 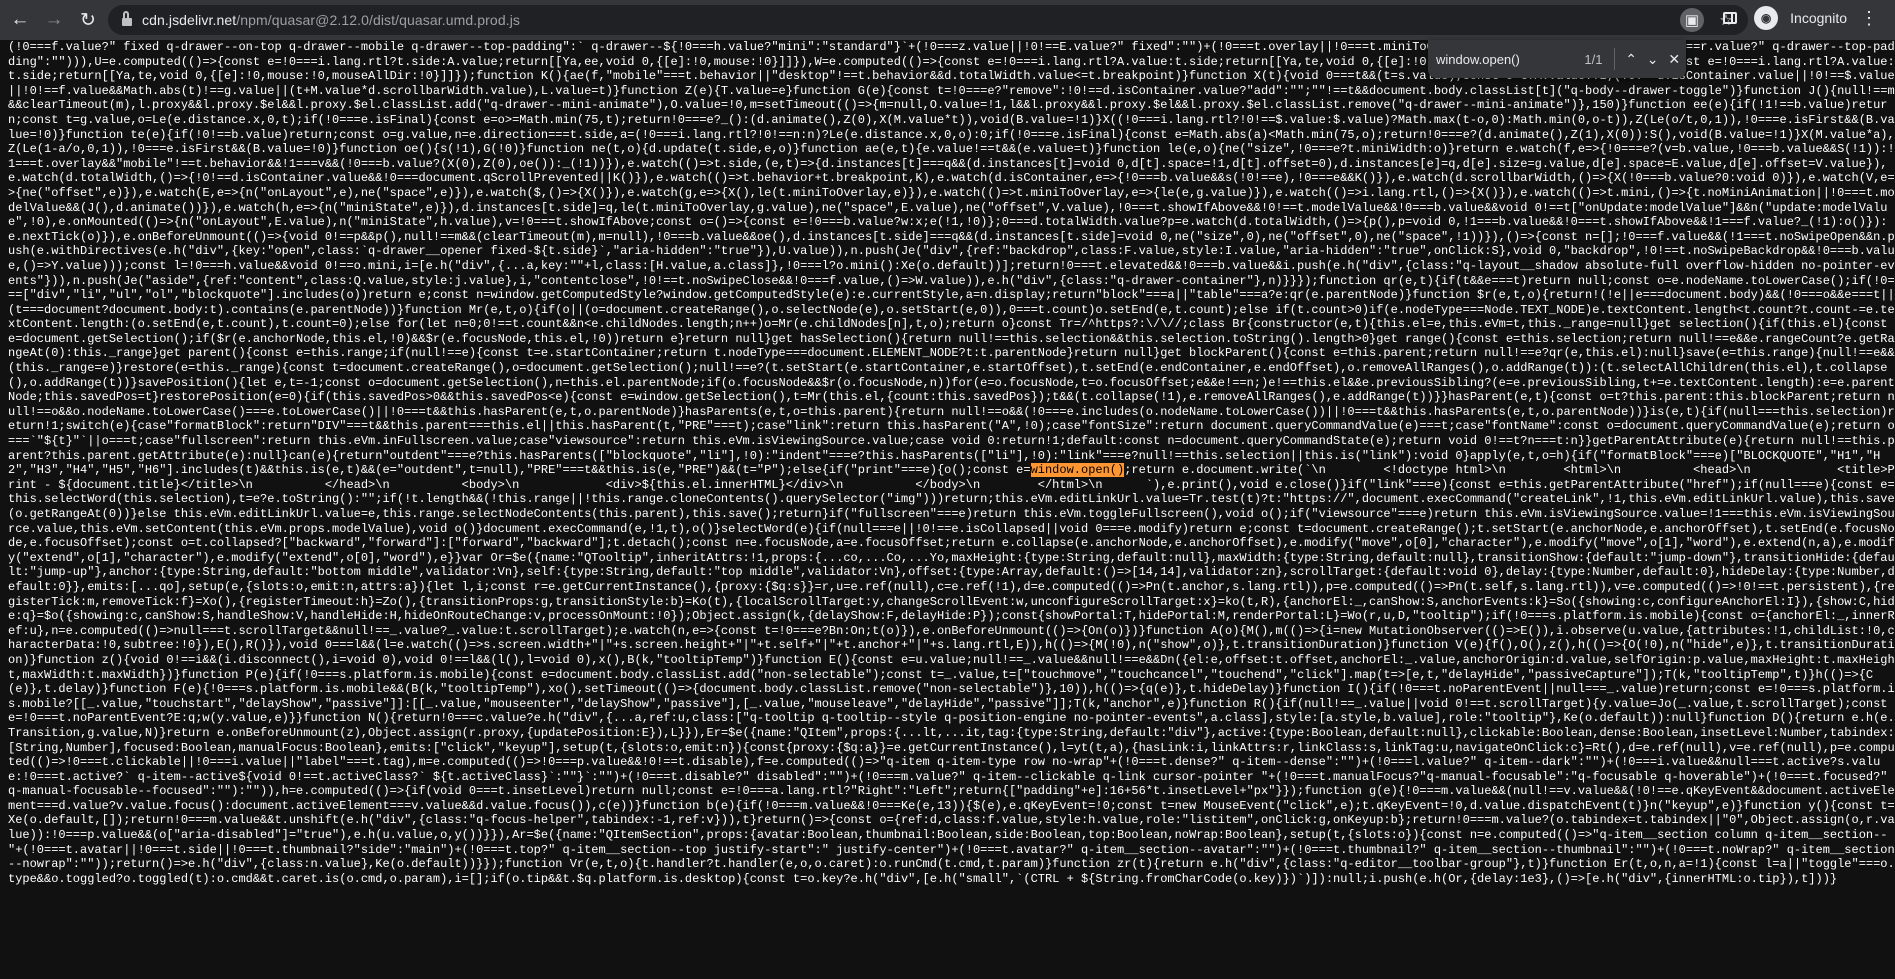 I want to click on find-divider, so click(x=1615, y=59).